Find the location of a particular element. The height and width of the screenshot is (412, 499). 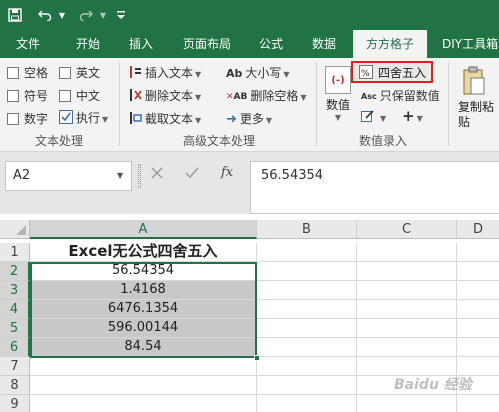

extract-text-icon is located at coordinates (135, 119).